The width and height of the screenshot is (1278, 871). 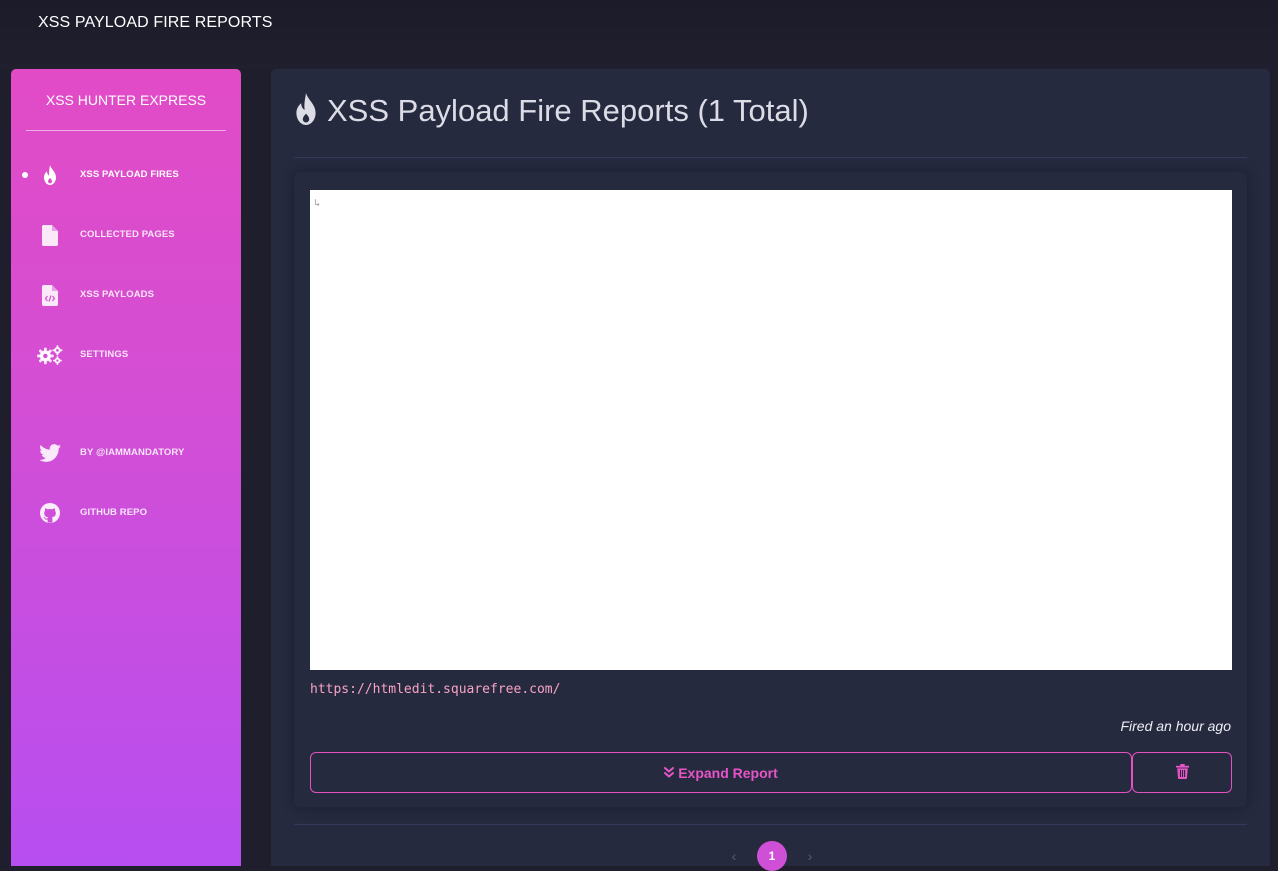 I want to click on fired-timestamp: Fired an hour ago, so click(x=1175, y=726).